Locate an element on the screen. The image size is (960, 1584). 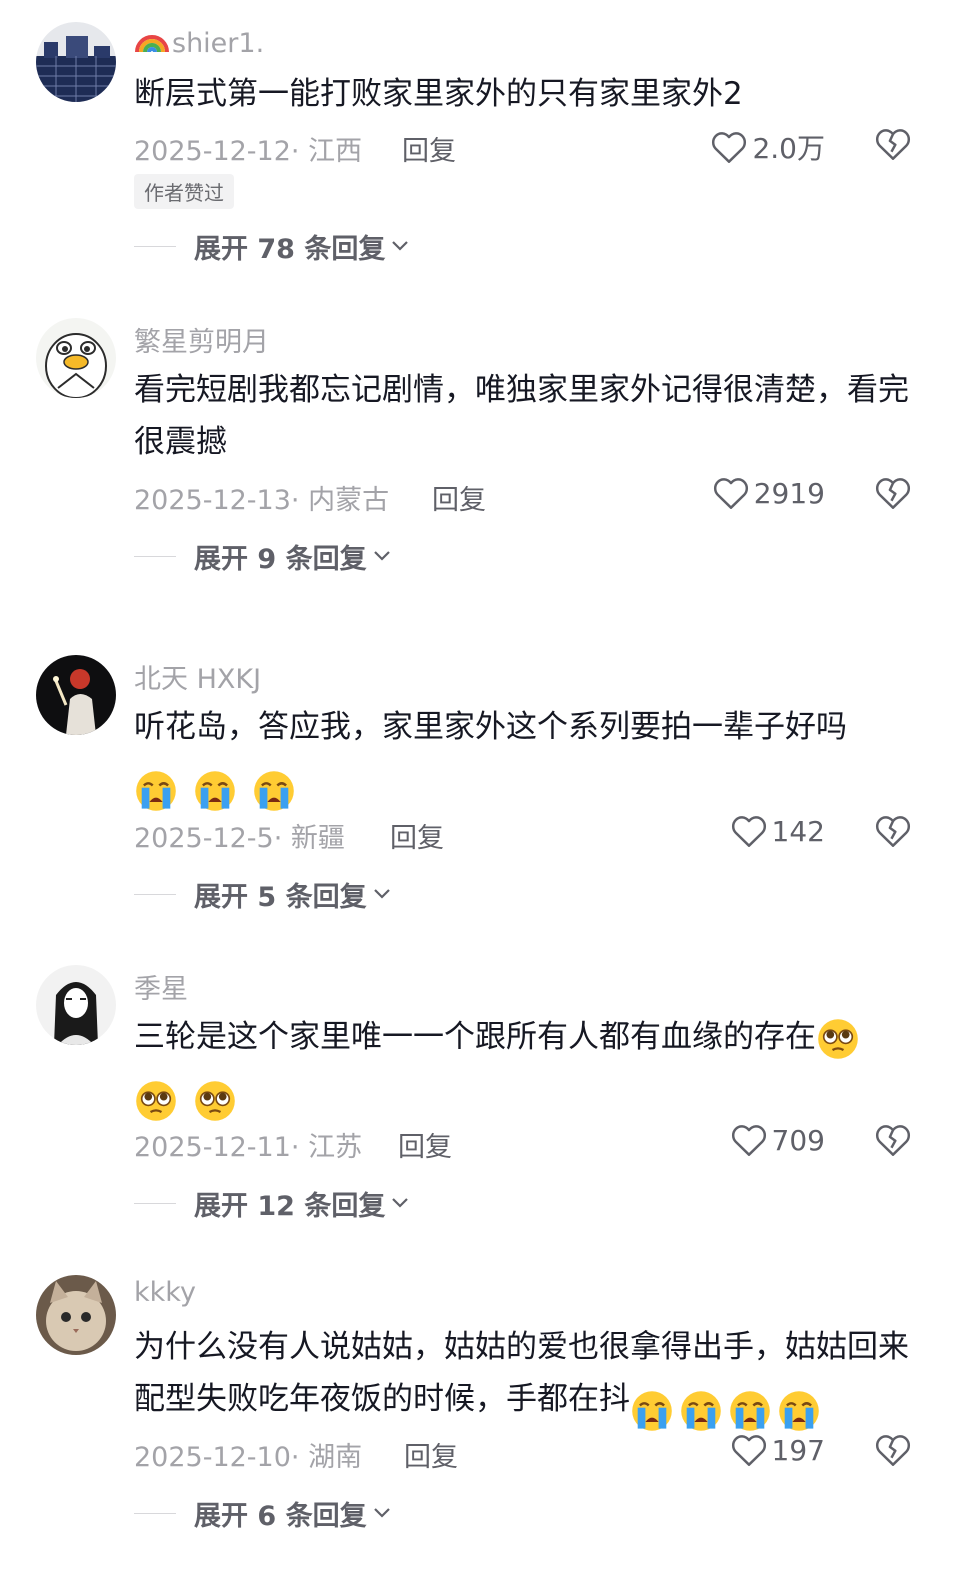
username: 繁星剪明月 is located at coordinates (201, 339).